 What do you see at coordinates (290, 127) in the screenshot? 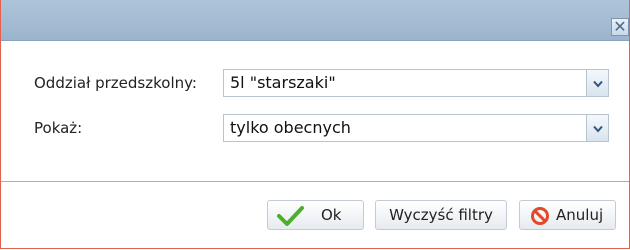
I see `show-select-value: tylko obecnych` at bounding box center [290, 127].